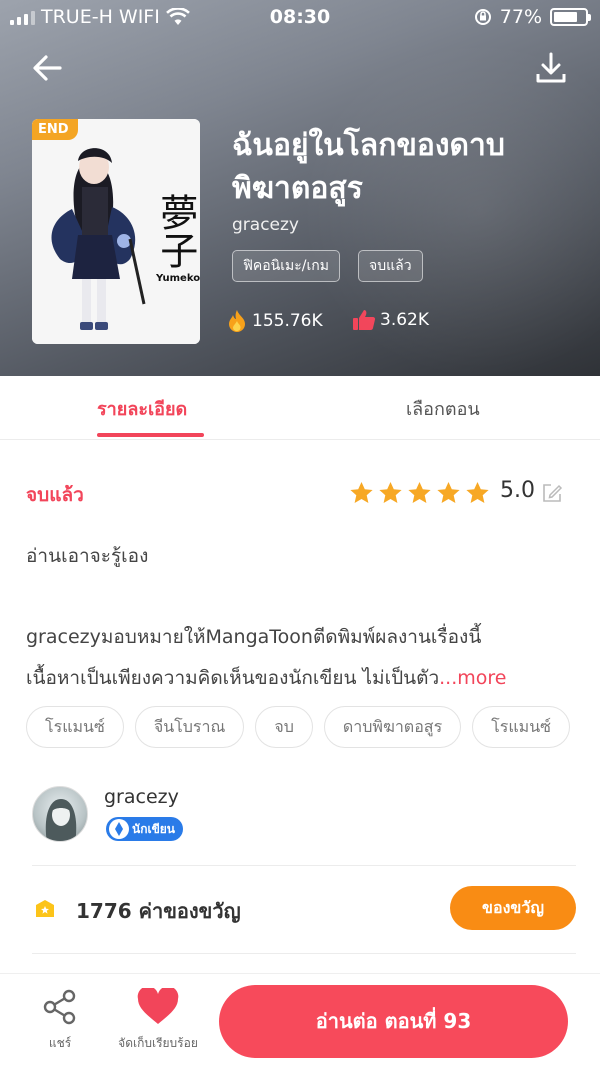  I want to click on gift-row: 1776 ค่าของขวัญ ของขวัญ, so click(304, 910).